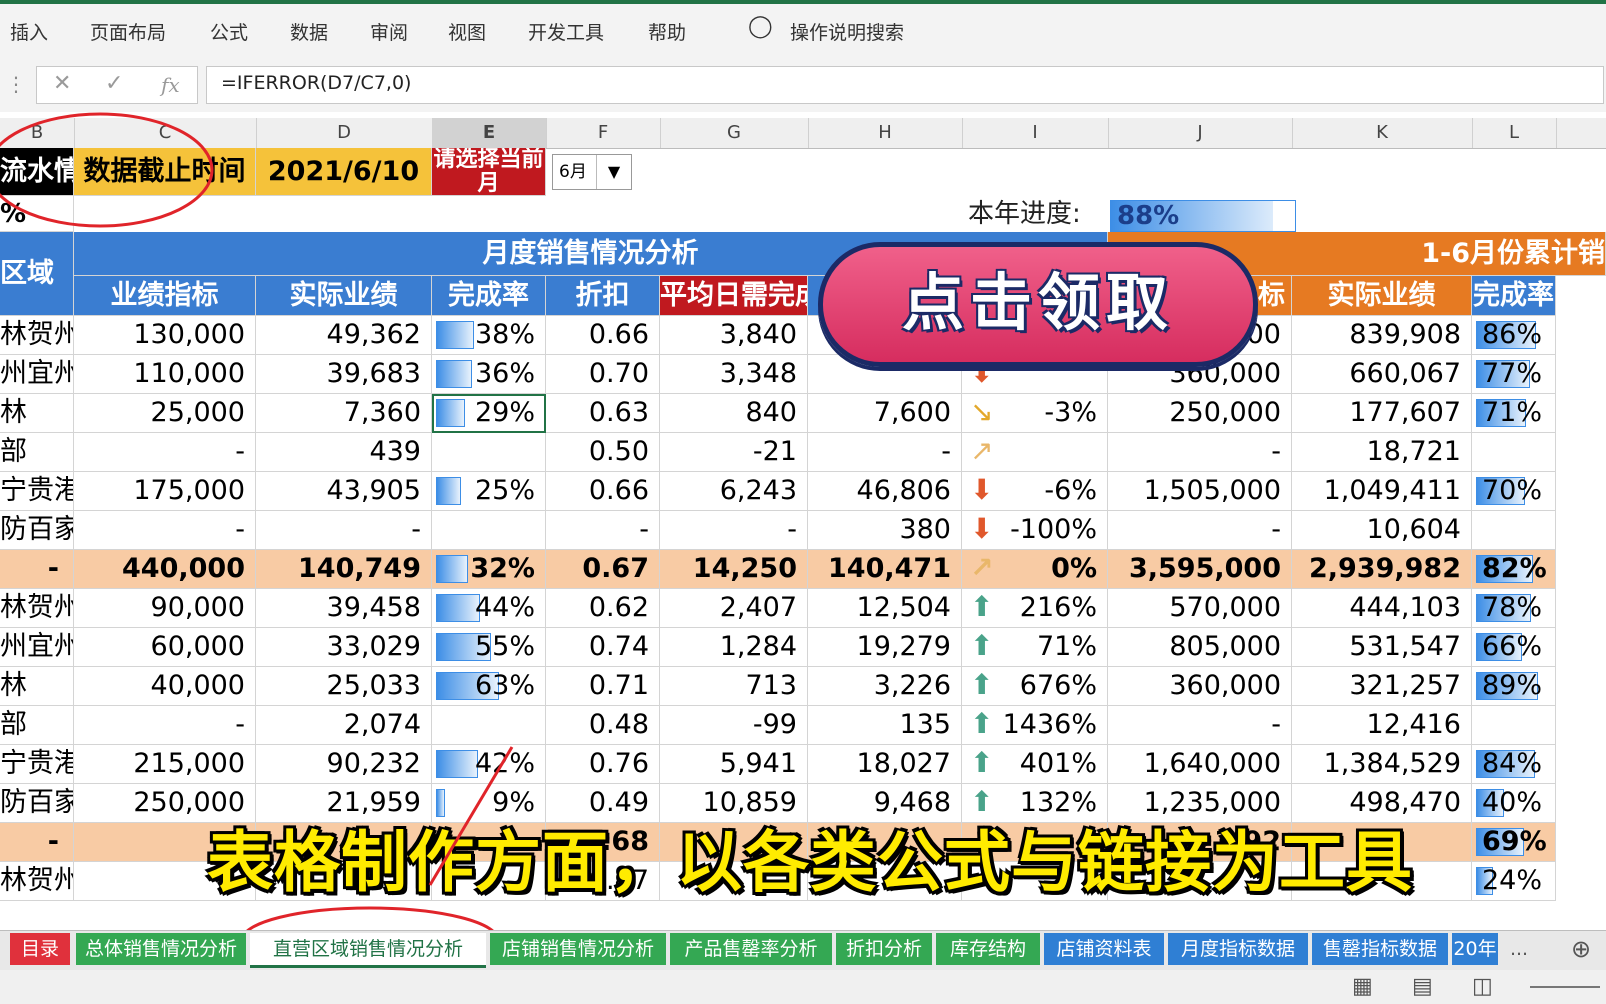  What do you see at coordinates (885, 569) in the screenshot?
I see `cell-h: 140,471` at bounding box center [885, 569].